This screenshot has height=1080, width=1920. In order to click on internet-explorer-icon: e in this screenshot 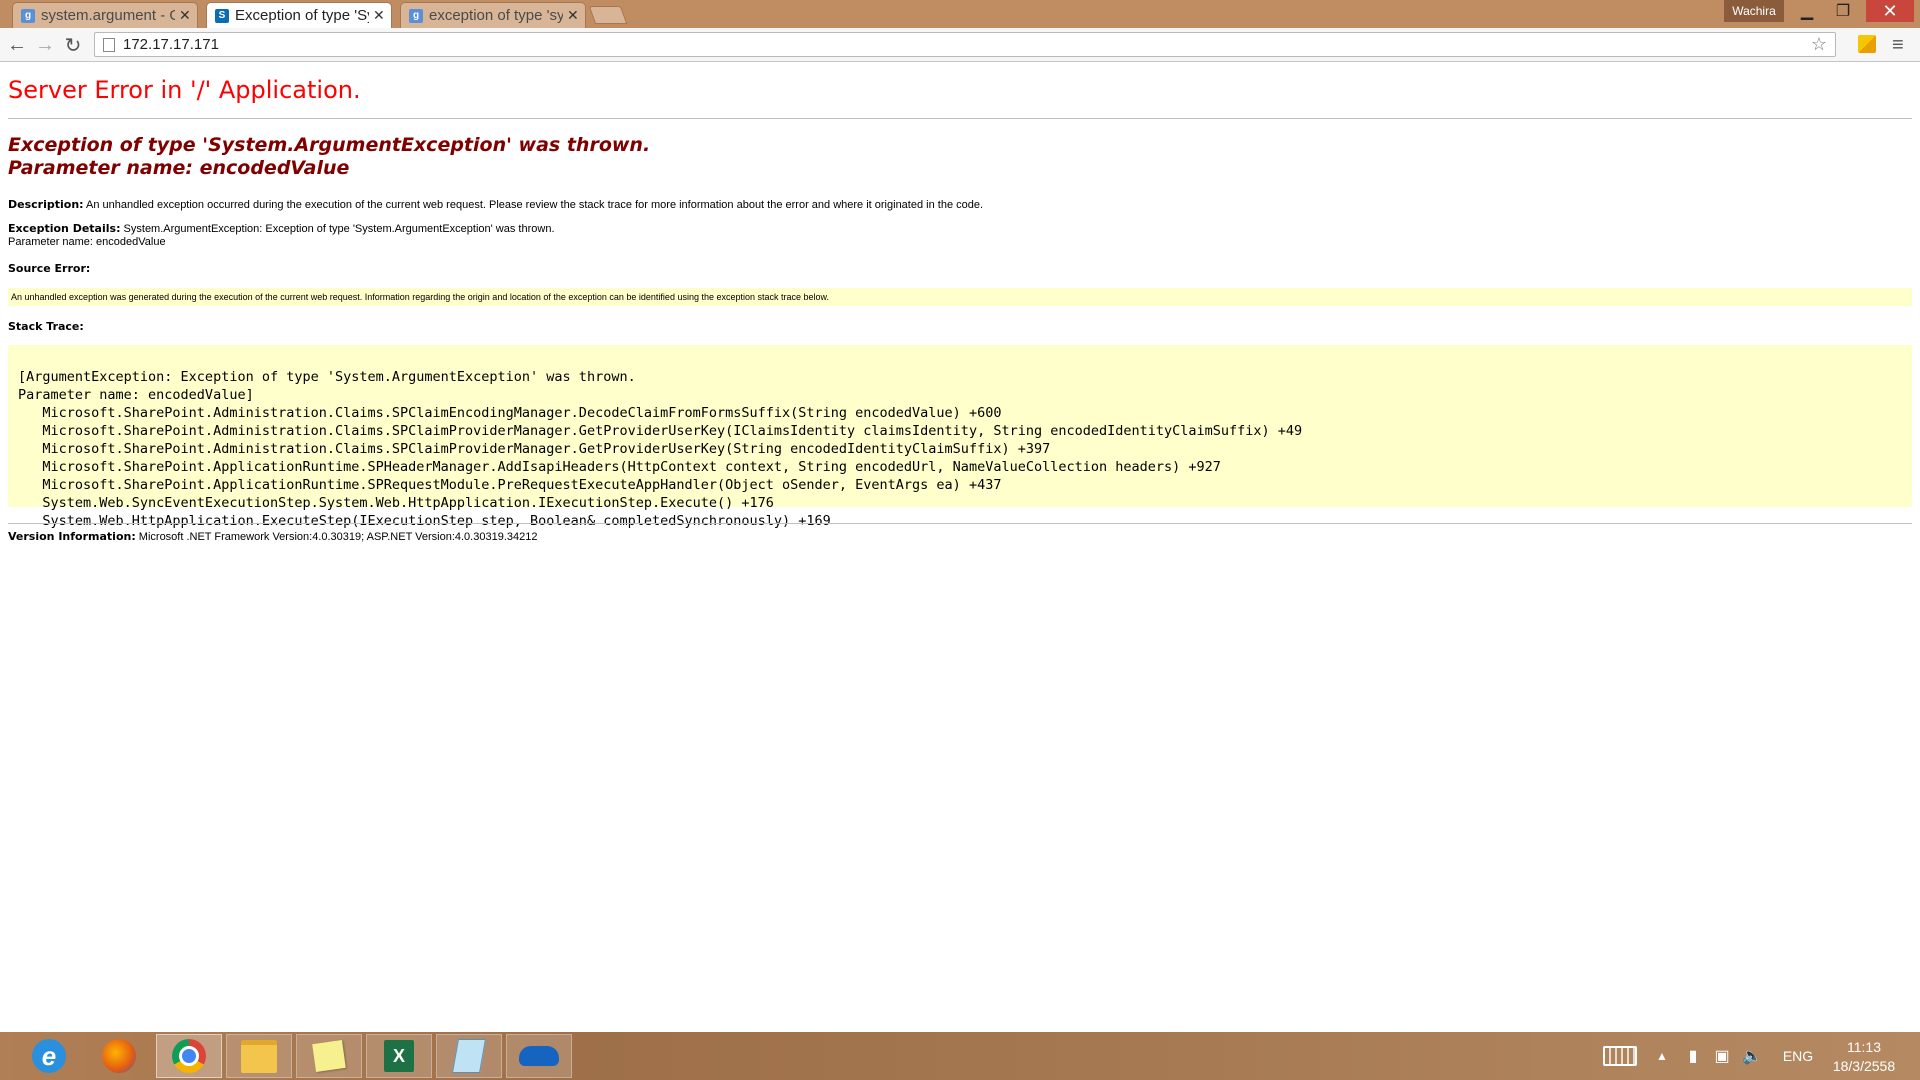, I will do `click(49, 1056)`.